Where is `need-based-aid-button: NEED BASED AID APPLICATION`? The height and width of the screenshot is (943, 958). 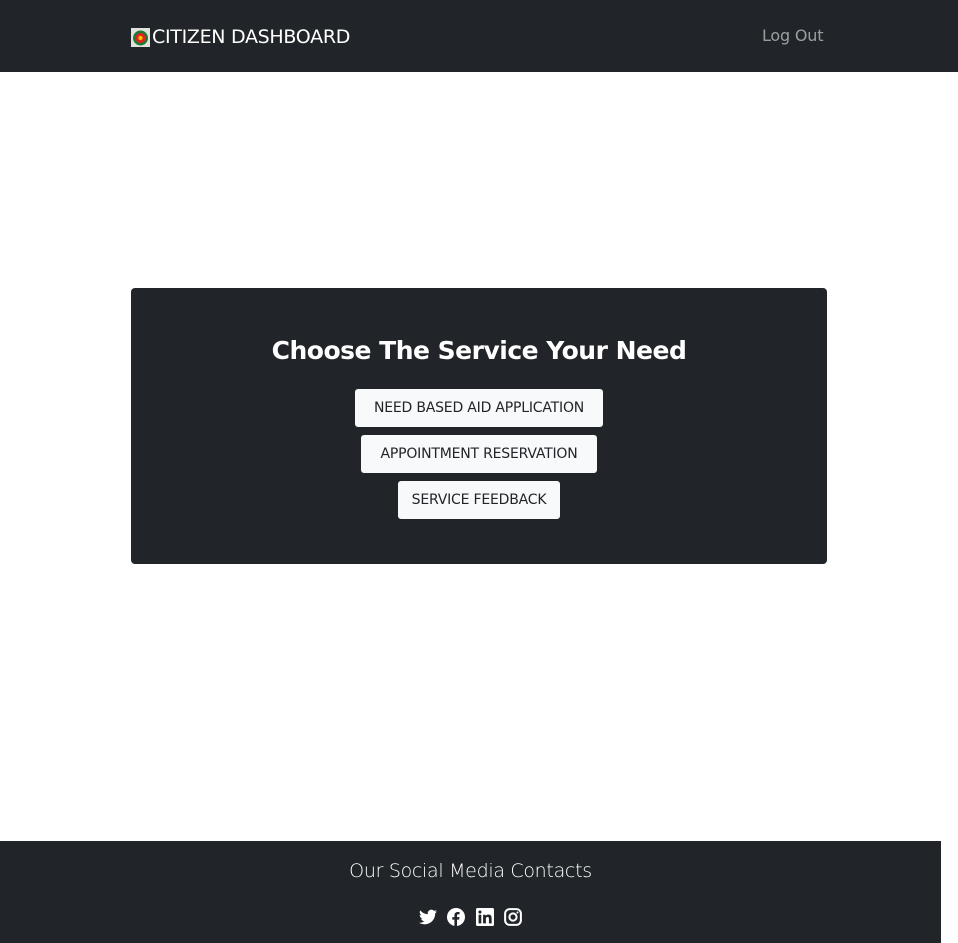
need-based-aid-button: NEED BASED AID APPLICATION is located at coordinates (479, 408).